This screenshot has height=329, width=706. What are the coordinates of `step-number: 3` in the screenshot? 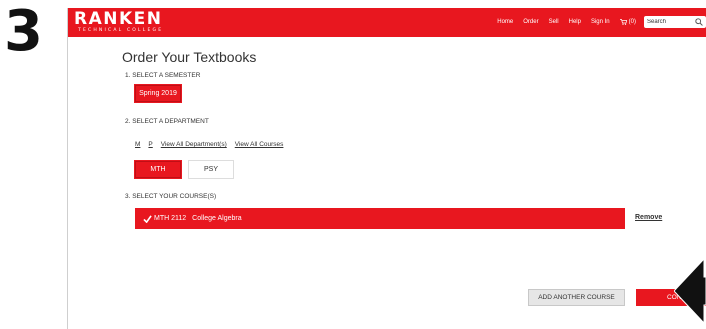 It's located at (23, 32).